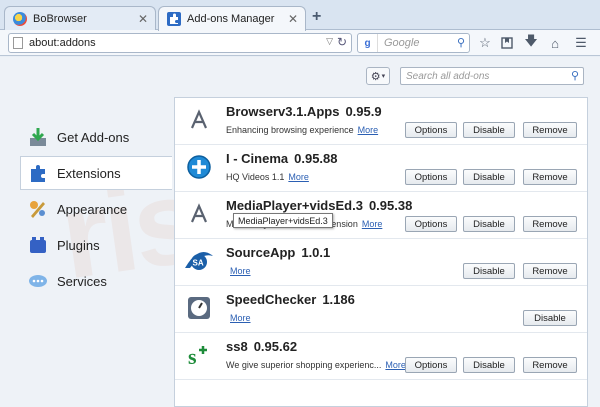 This screenshot has height=407, width=600. What do you see at coordinates (507, 43) in the screenshot?
I see `bookmarks-list-icon` at bounding box center [507, 43].